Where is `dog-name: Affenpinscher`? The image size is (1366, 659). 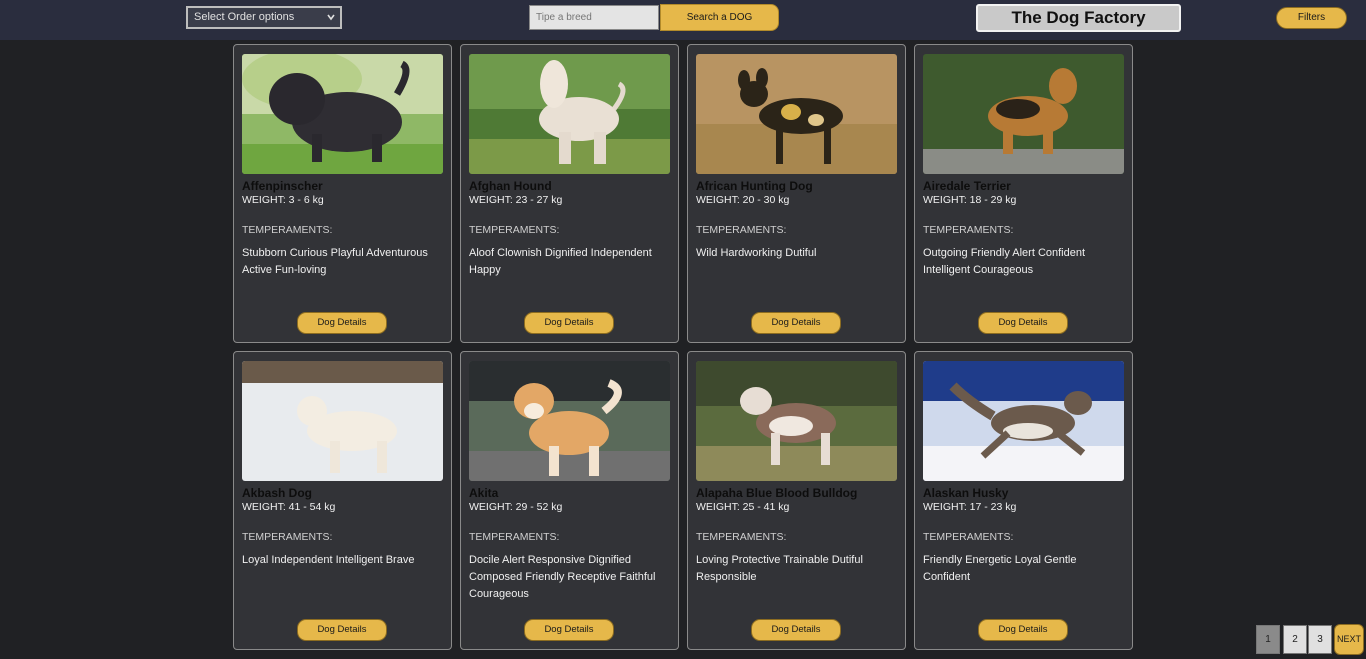 dog-name: Affenpinscher is located at coordinates (282, 186).